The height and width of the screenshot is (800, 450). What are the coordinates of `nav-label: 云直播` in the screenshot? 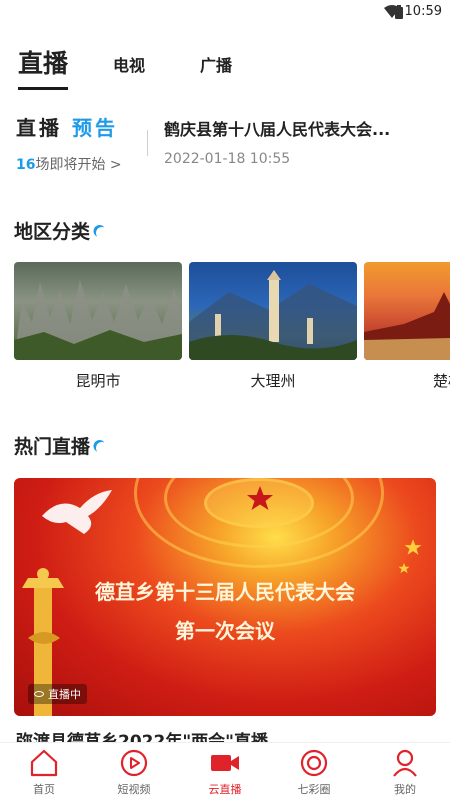 It's located at (225, 789).